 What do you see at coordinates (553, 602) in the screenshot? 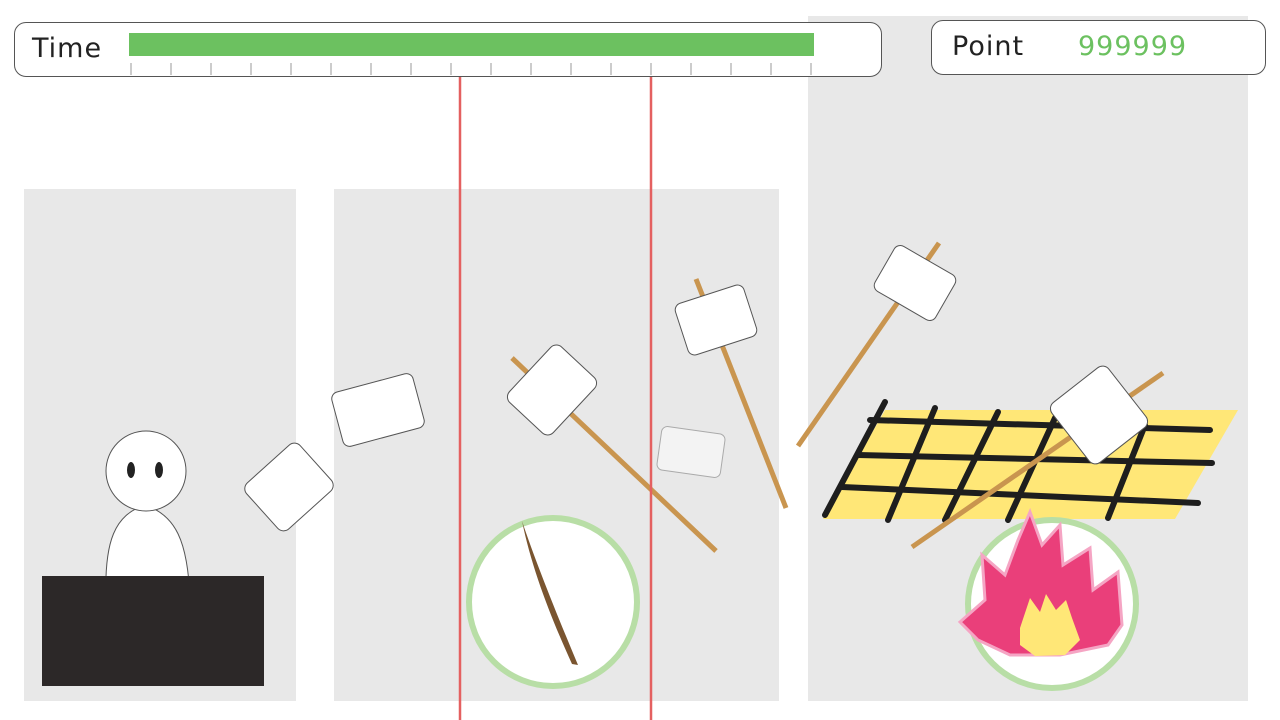
I see `stick-target-icon` at bounding box center [553, 602].